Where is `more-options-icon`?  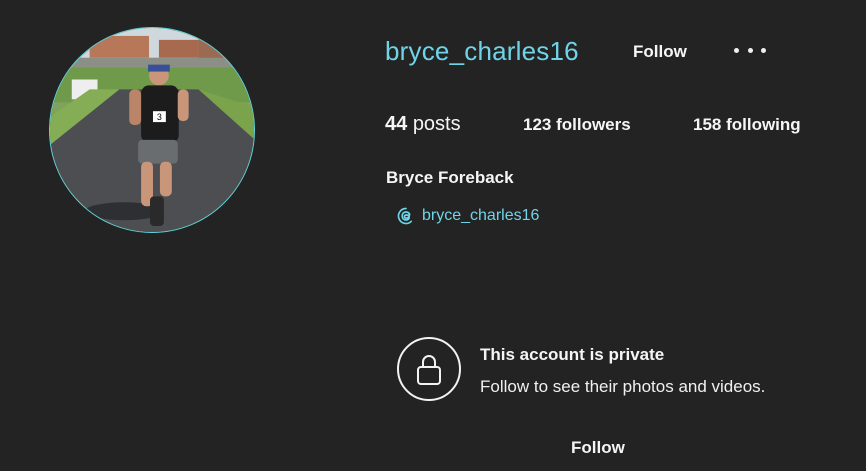 more-options-icon is located at coordinates (750, 50).